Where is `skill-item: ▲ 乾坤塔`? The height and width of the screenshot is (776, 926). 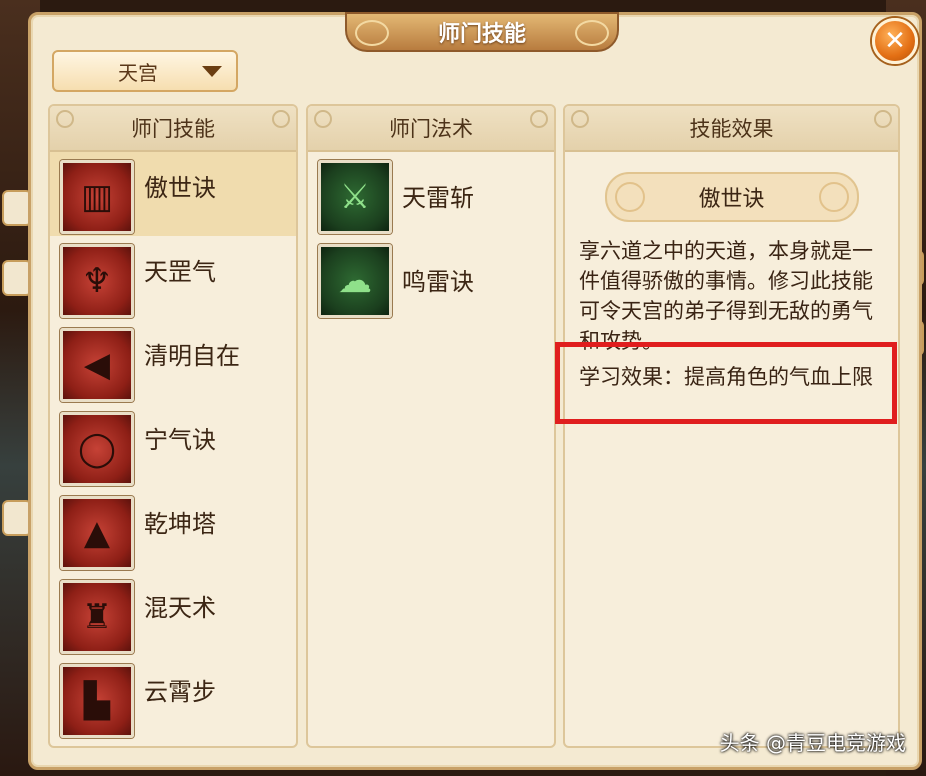
skill-item: ▲ 乾坤塔 is located at coordinates (173, 530).